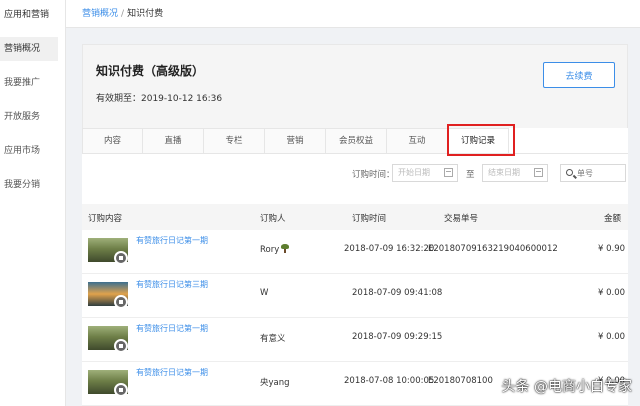 The width and height of the screenshot is (640, 406). I want to click on table-row: 有赞旅行日记第三期 W 2018-07-09 09:41:08 ¥ 0.00, so click(355, 296).